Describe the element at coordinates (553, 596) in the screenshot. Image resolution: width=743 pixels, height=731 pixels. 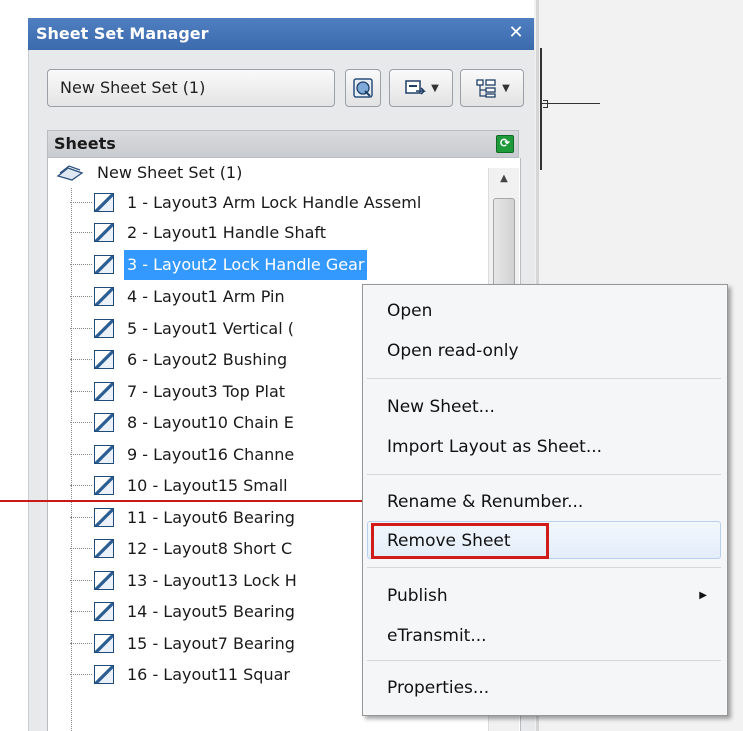
I see `menu-item-publish: Publish ▶` at that location.